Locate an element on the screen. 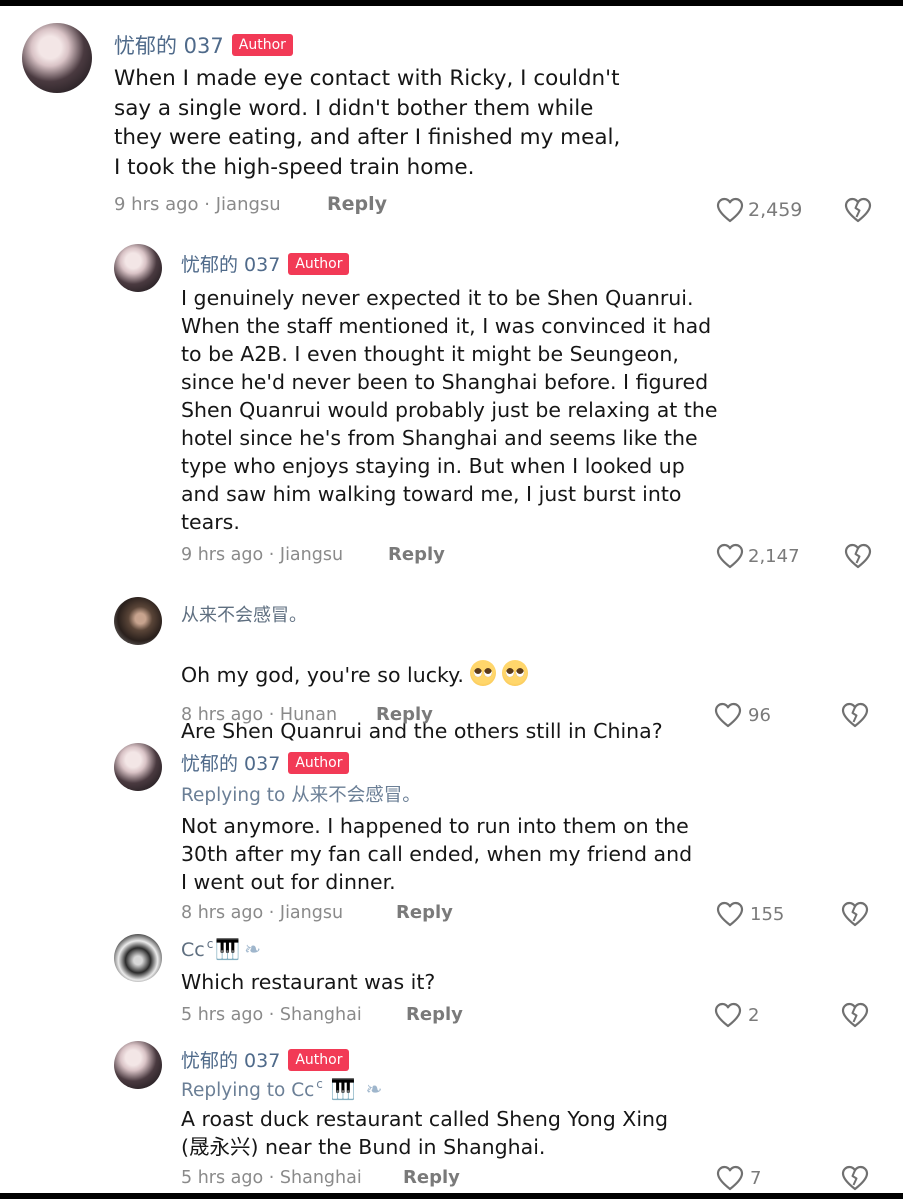 The height and width of the screenshot is (1199, 903). like-button: 2,147 is located at coordinates (758, 556).